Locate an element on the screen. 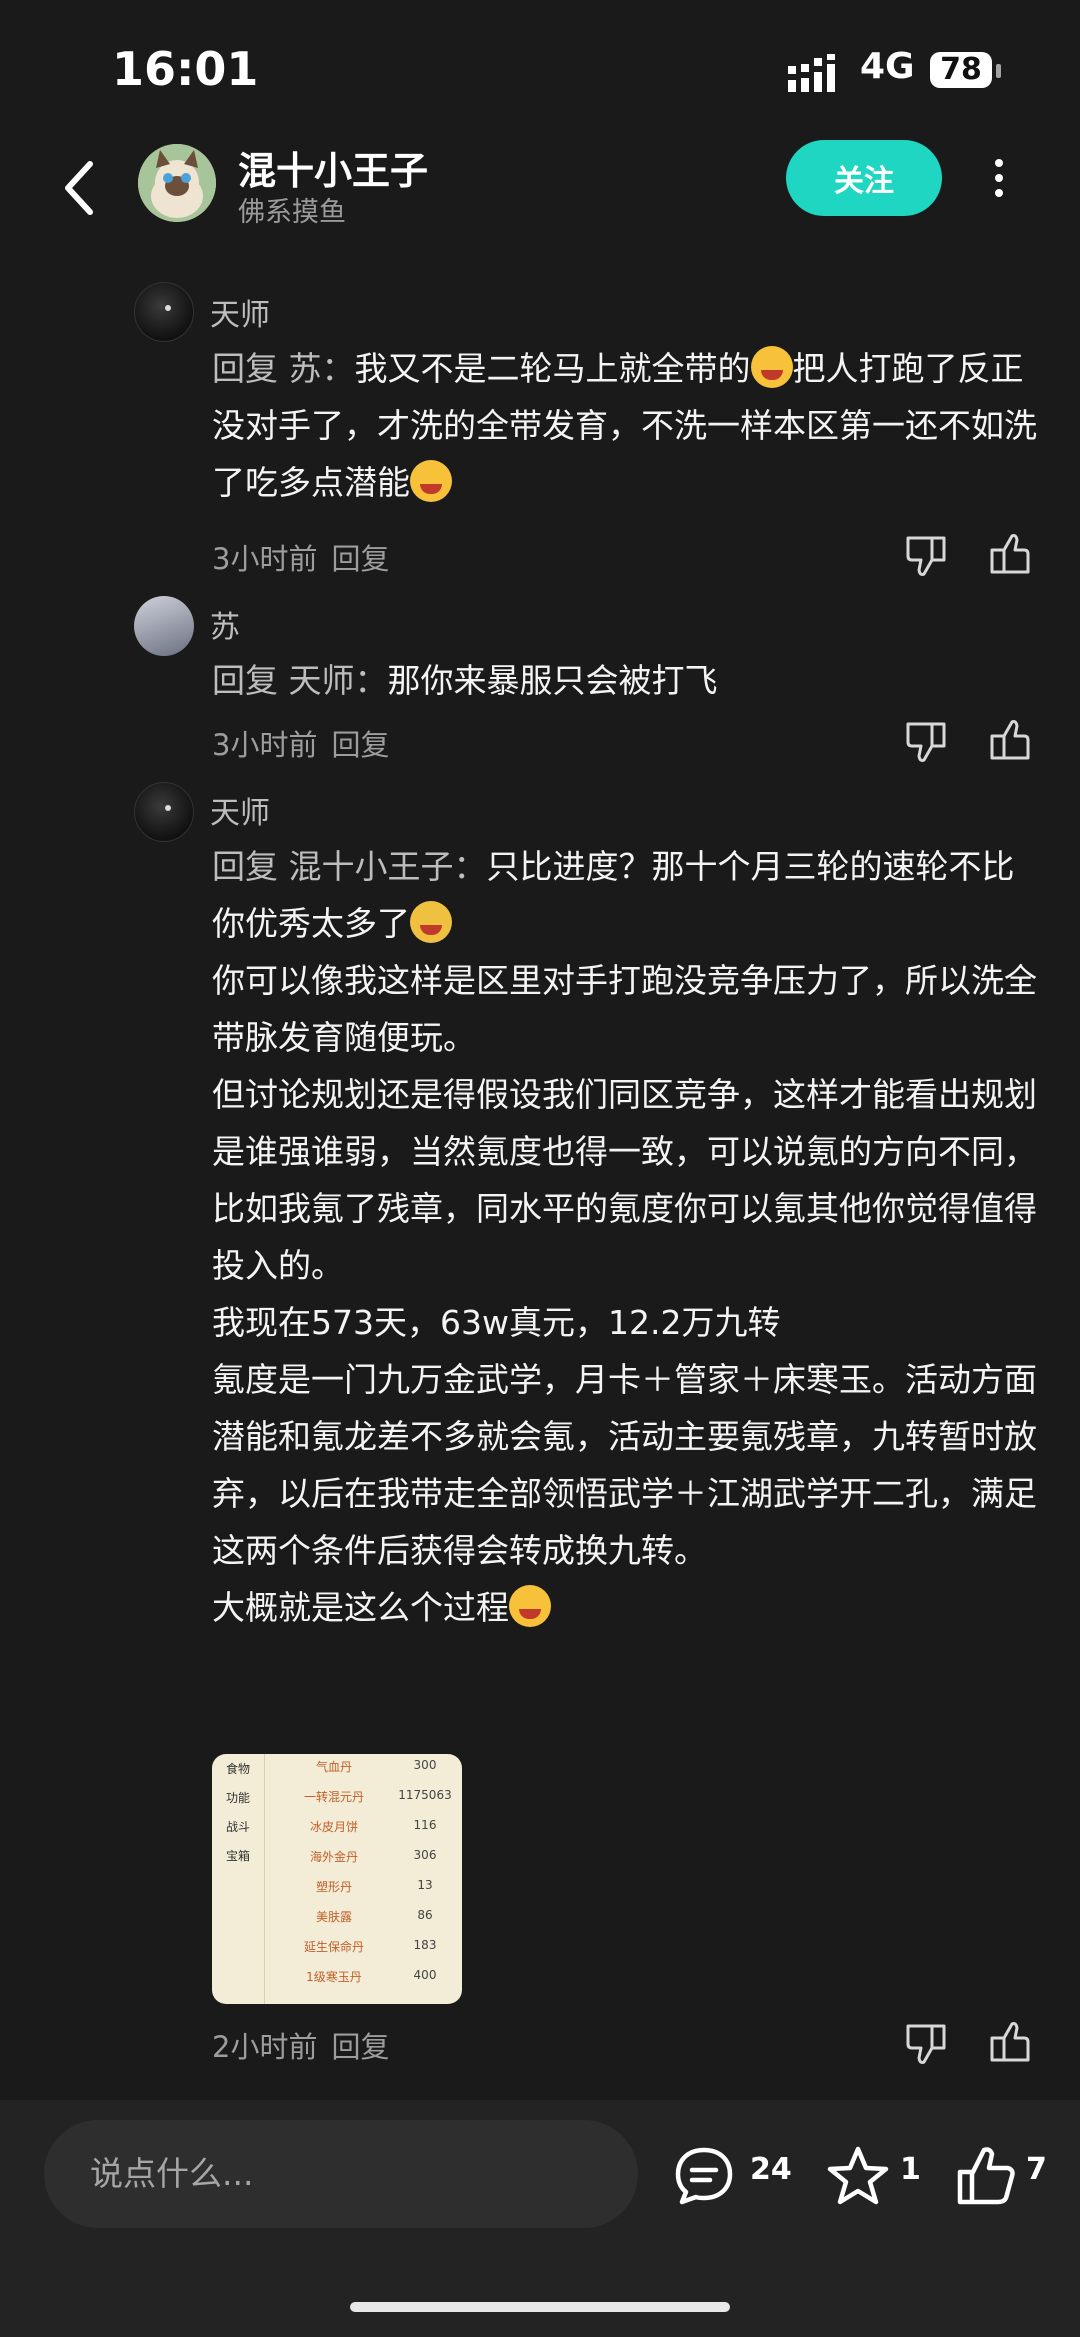 This screenshot has width=1080, height=2337. home-indicator is located at coordinates (540, 2307).